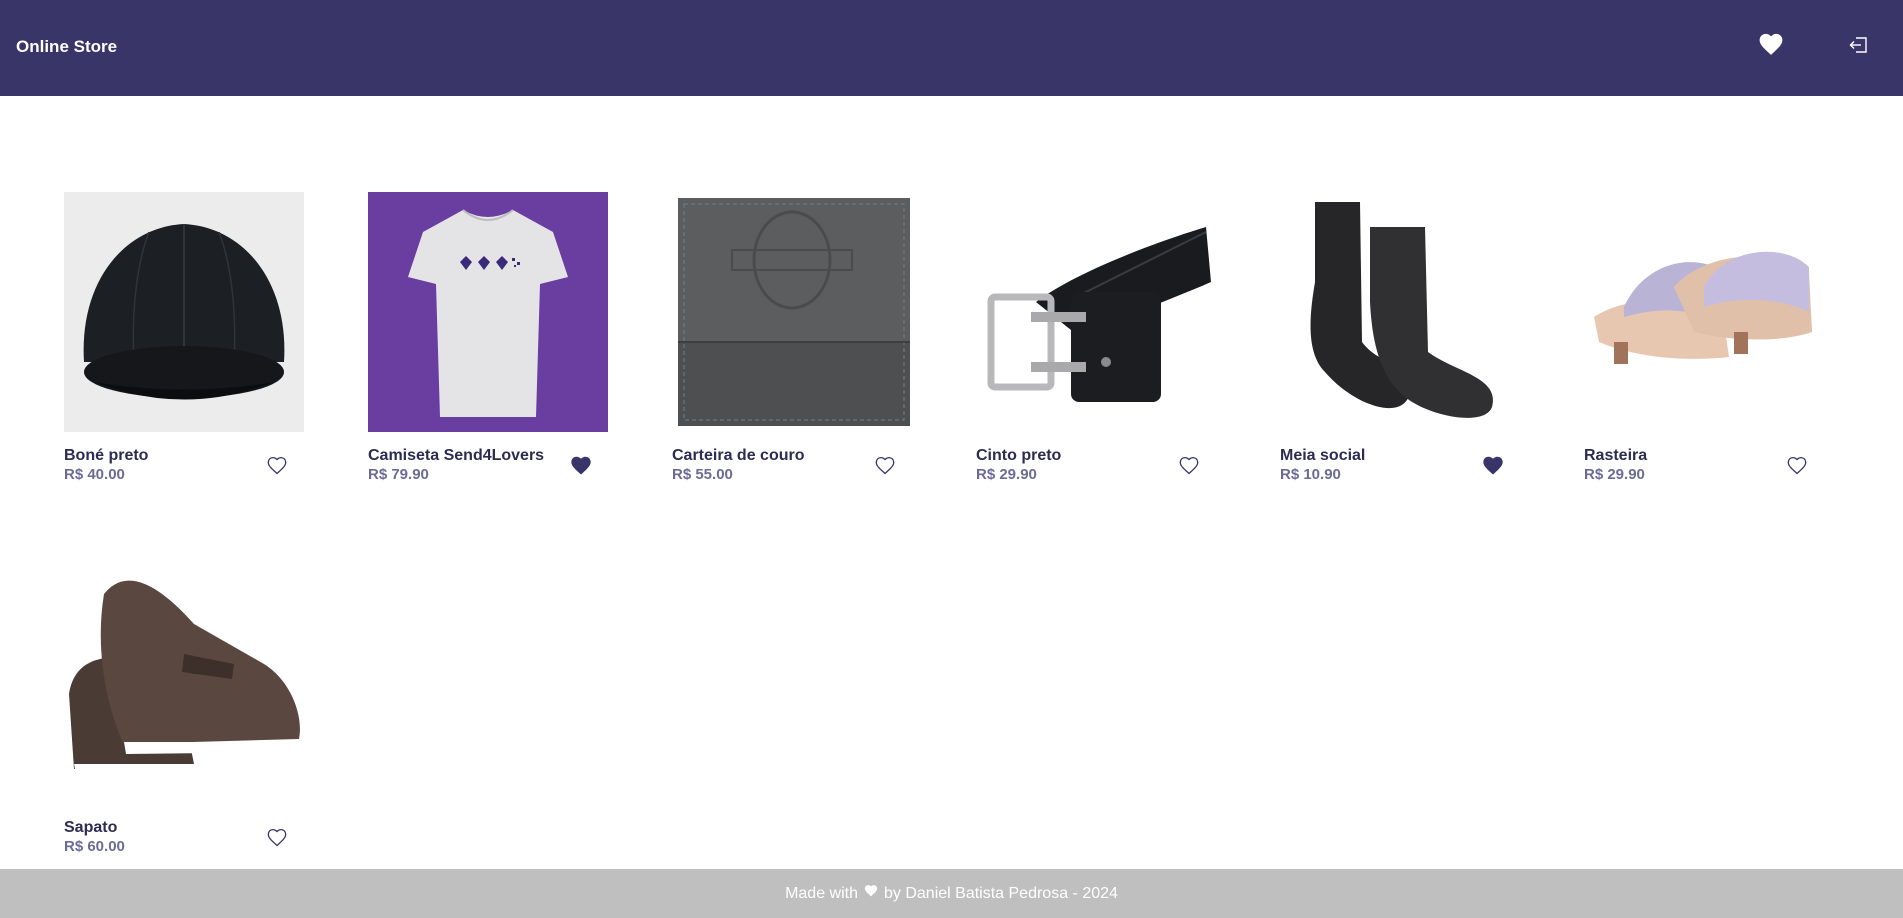 The image size is (1903, 918). I want to click on product-image-shoes, so click(184, 684).